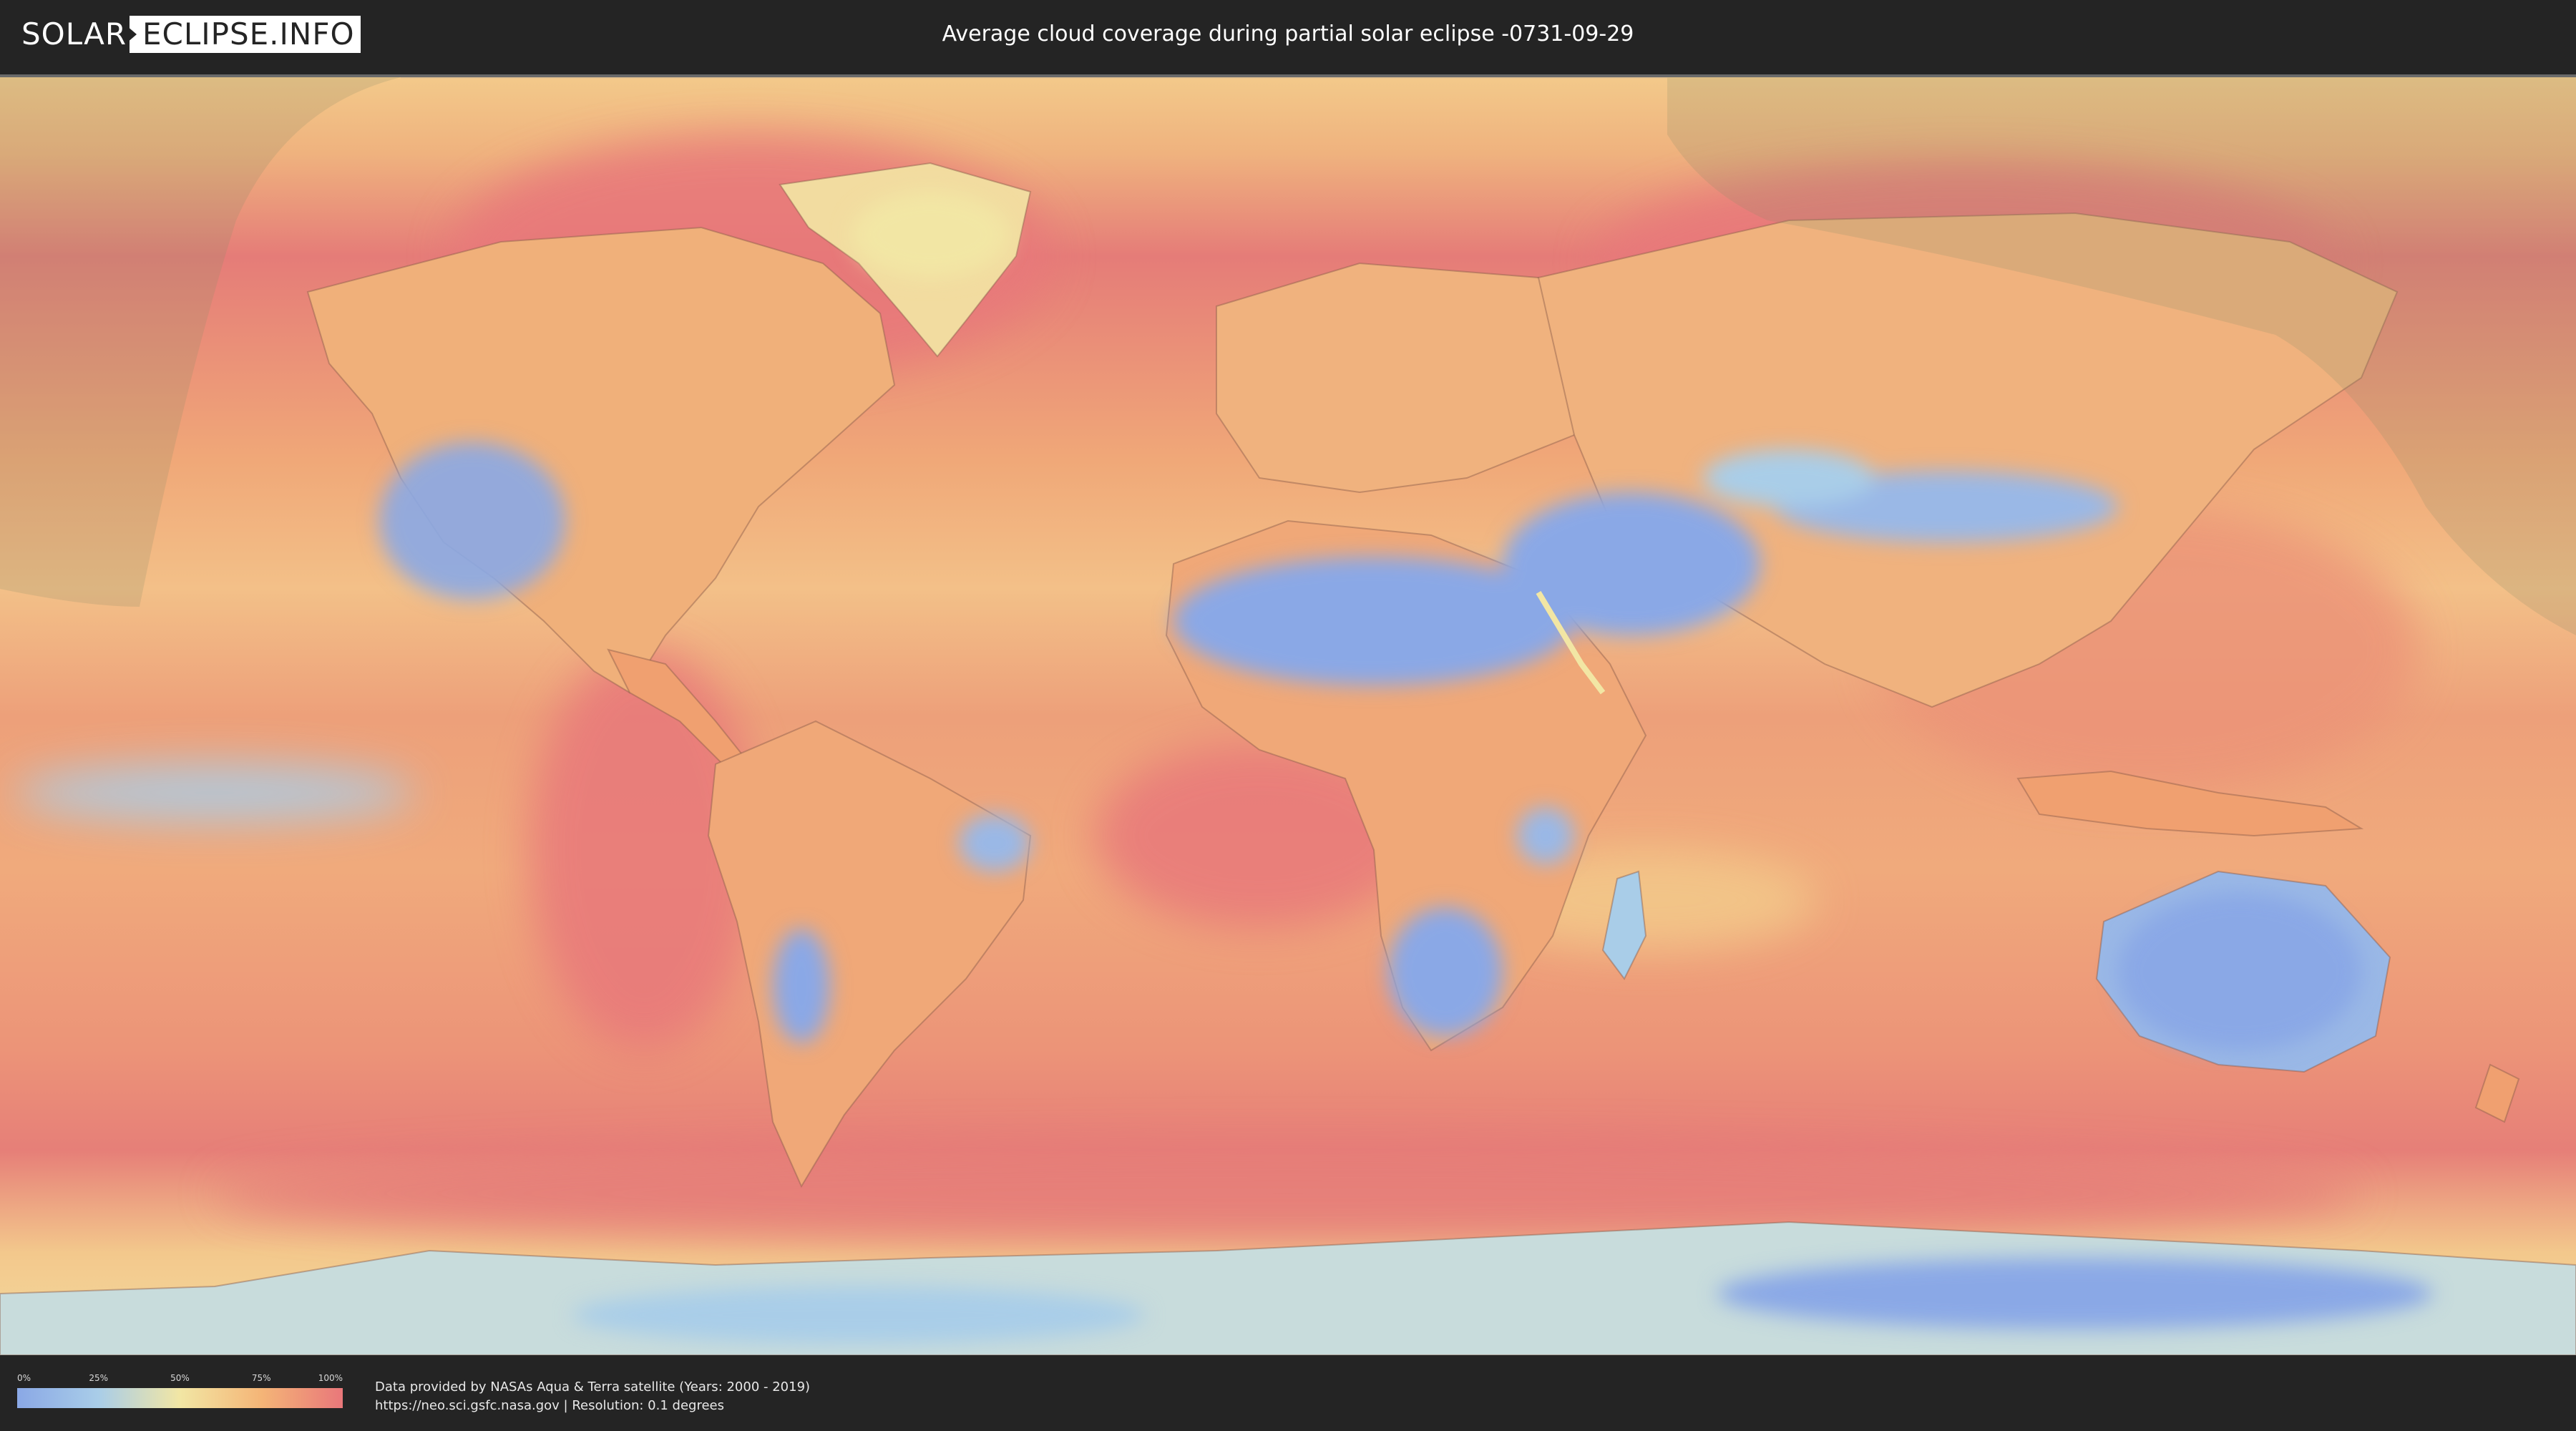 This screenshot has width=2576, height=1431. I want to click on legend-tick-75: 75%, so click(261, 1378).